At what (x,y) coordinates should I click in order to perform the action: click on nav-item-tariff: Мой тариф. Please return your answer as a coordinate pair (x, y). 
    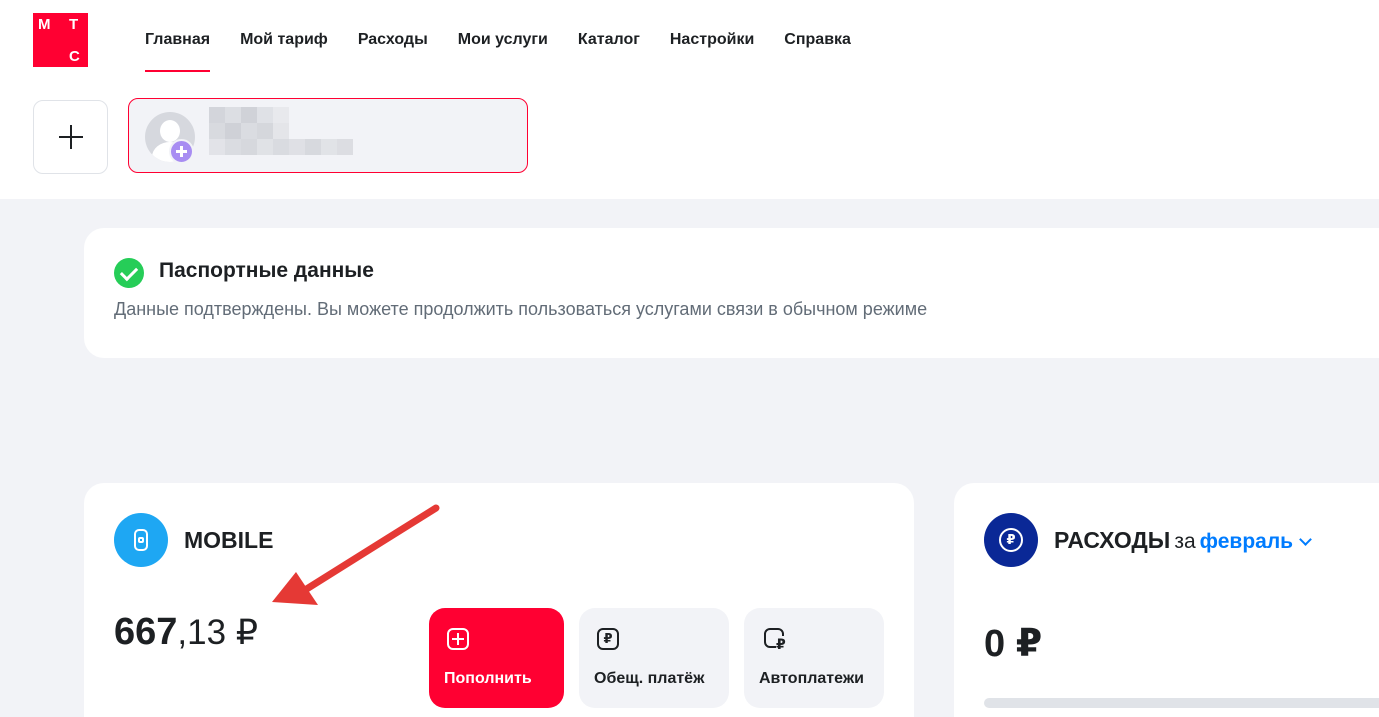
    Looking at the image, I should click on (284, 51).